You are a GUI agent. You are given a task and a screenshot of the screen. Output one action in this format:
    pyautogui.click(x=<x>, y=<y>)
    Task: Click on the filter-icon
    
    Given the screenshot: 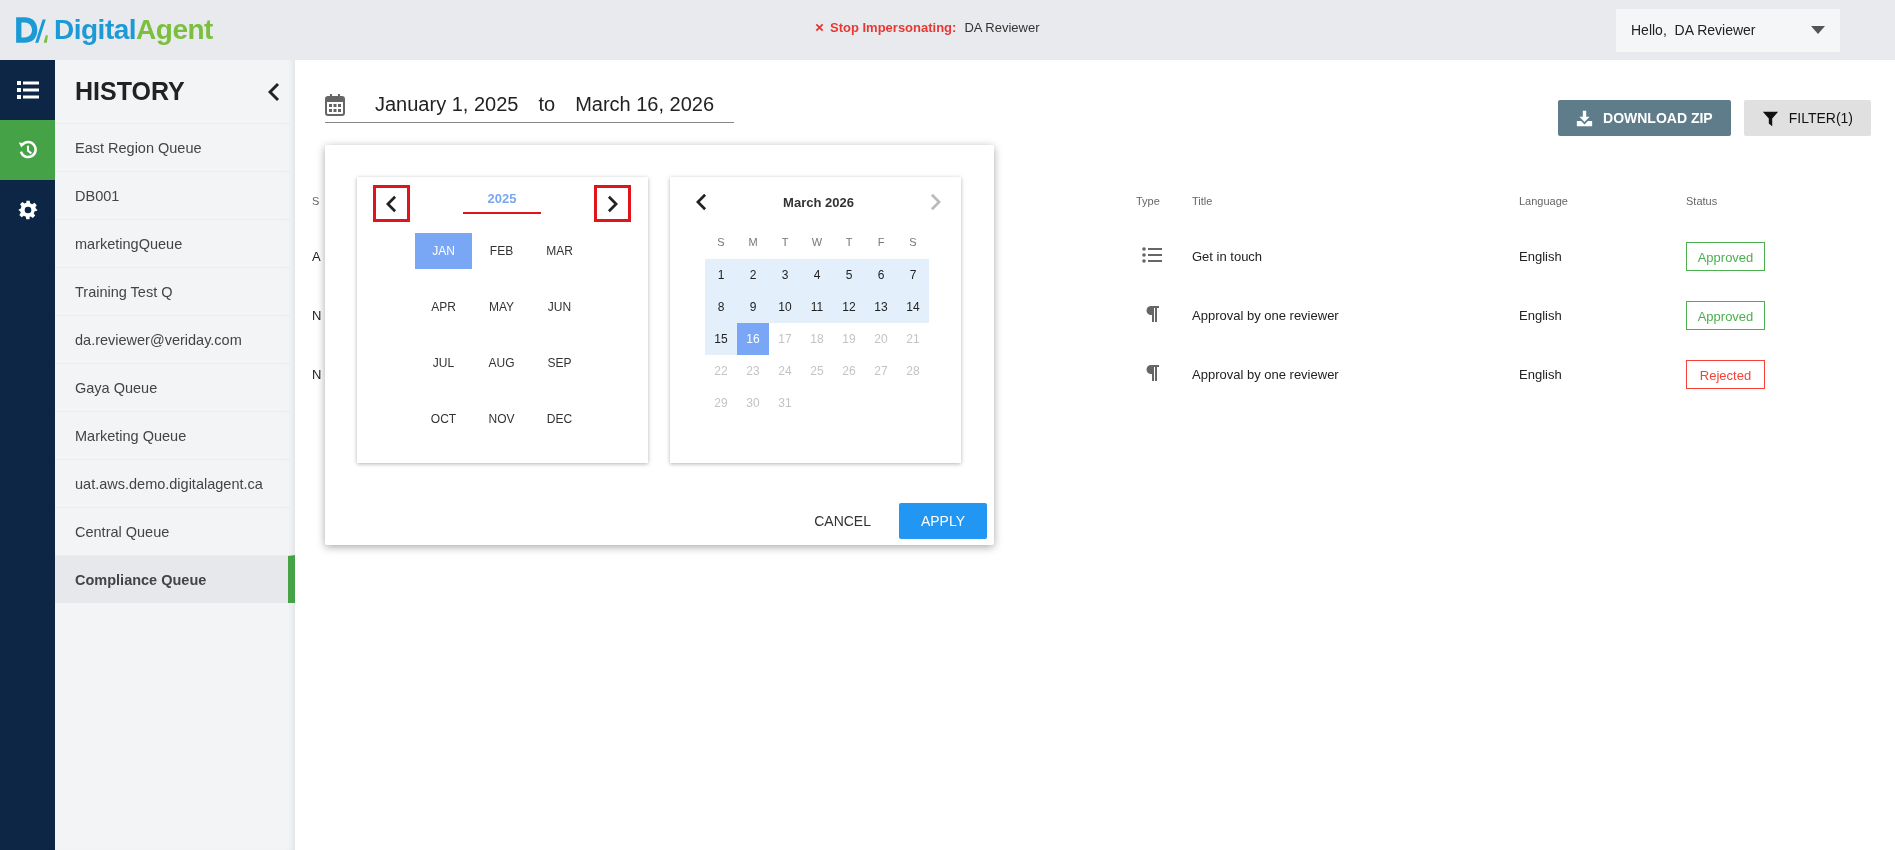 What is the action you would take?
    pyautogui.click(x=1770, y=118)
    